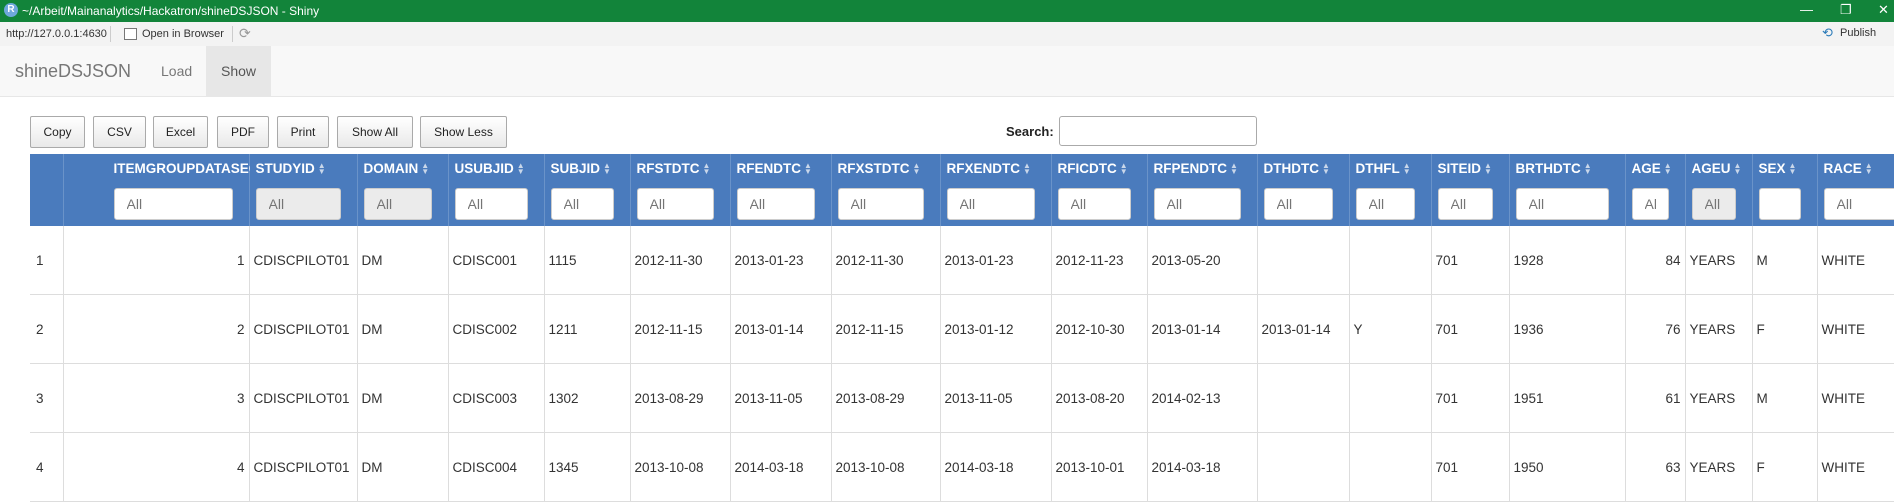  What do you see at coordinates (1099, 168) in the screenshot?
I see `column-header: RFICDTC ▲ ▼` at bounding box center [1099, 168].